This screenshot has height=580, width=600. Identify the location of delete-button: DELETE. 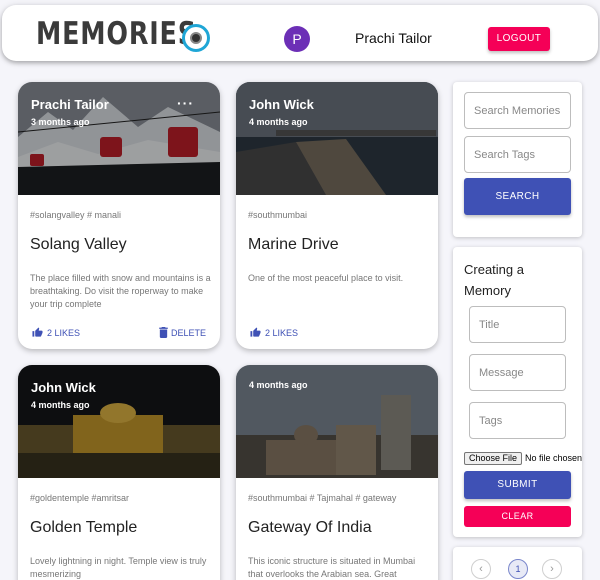
(182, 332).